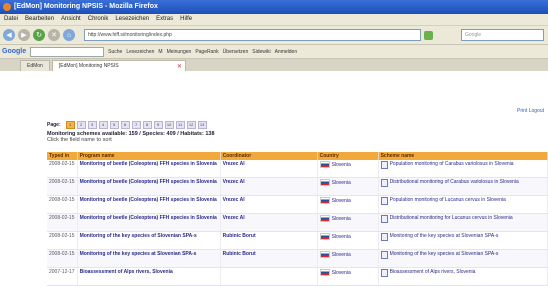  Describe the element at coordinates (269, 156) in the screenshot. I see `column-header-coordinator: Coordinator` at that location.